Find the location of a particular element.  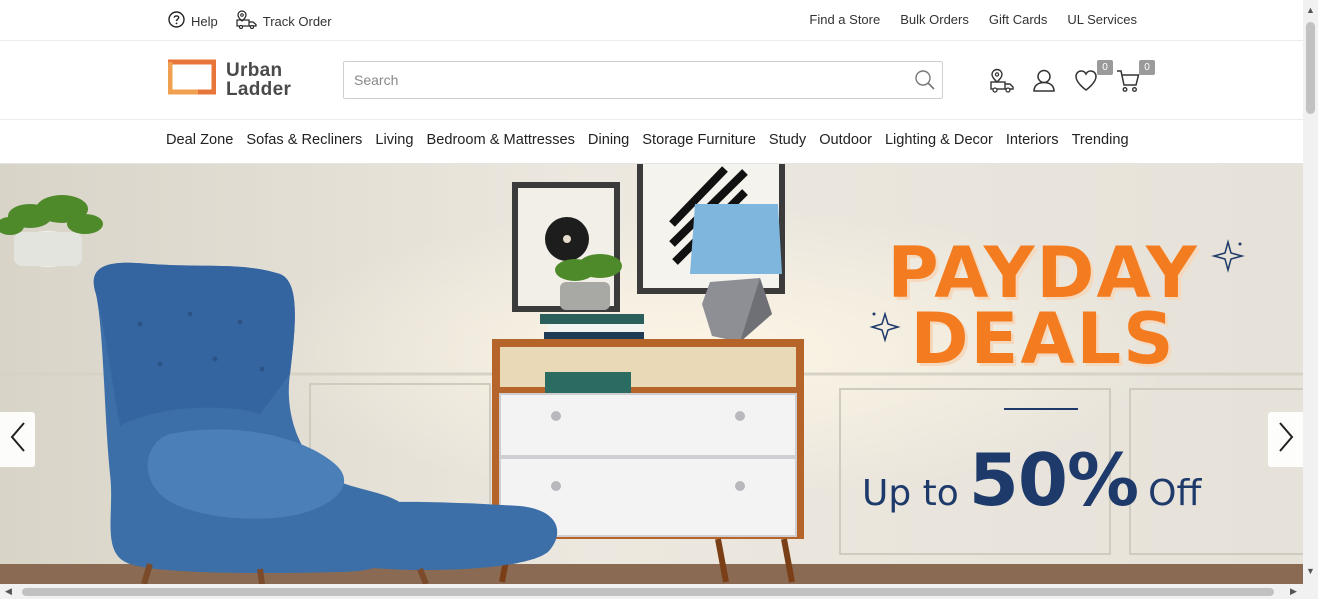

cart-button: 0 is located at coordinates (1135, 77).